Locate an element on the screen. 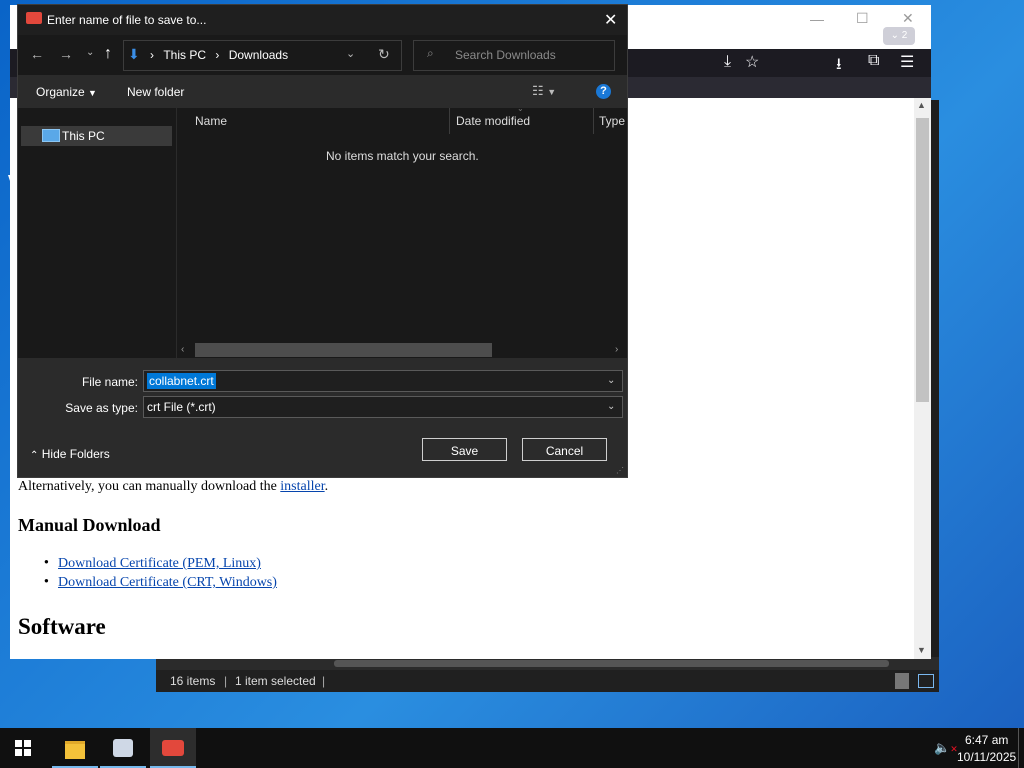 This screenshot has width=1024, height=768. volume-muted-icon: 🔈✕ is located at coordinates (946, 748).